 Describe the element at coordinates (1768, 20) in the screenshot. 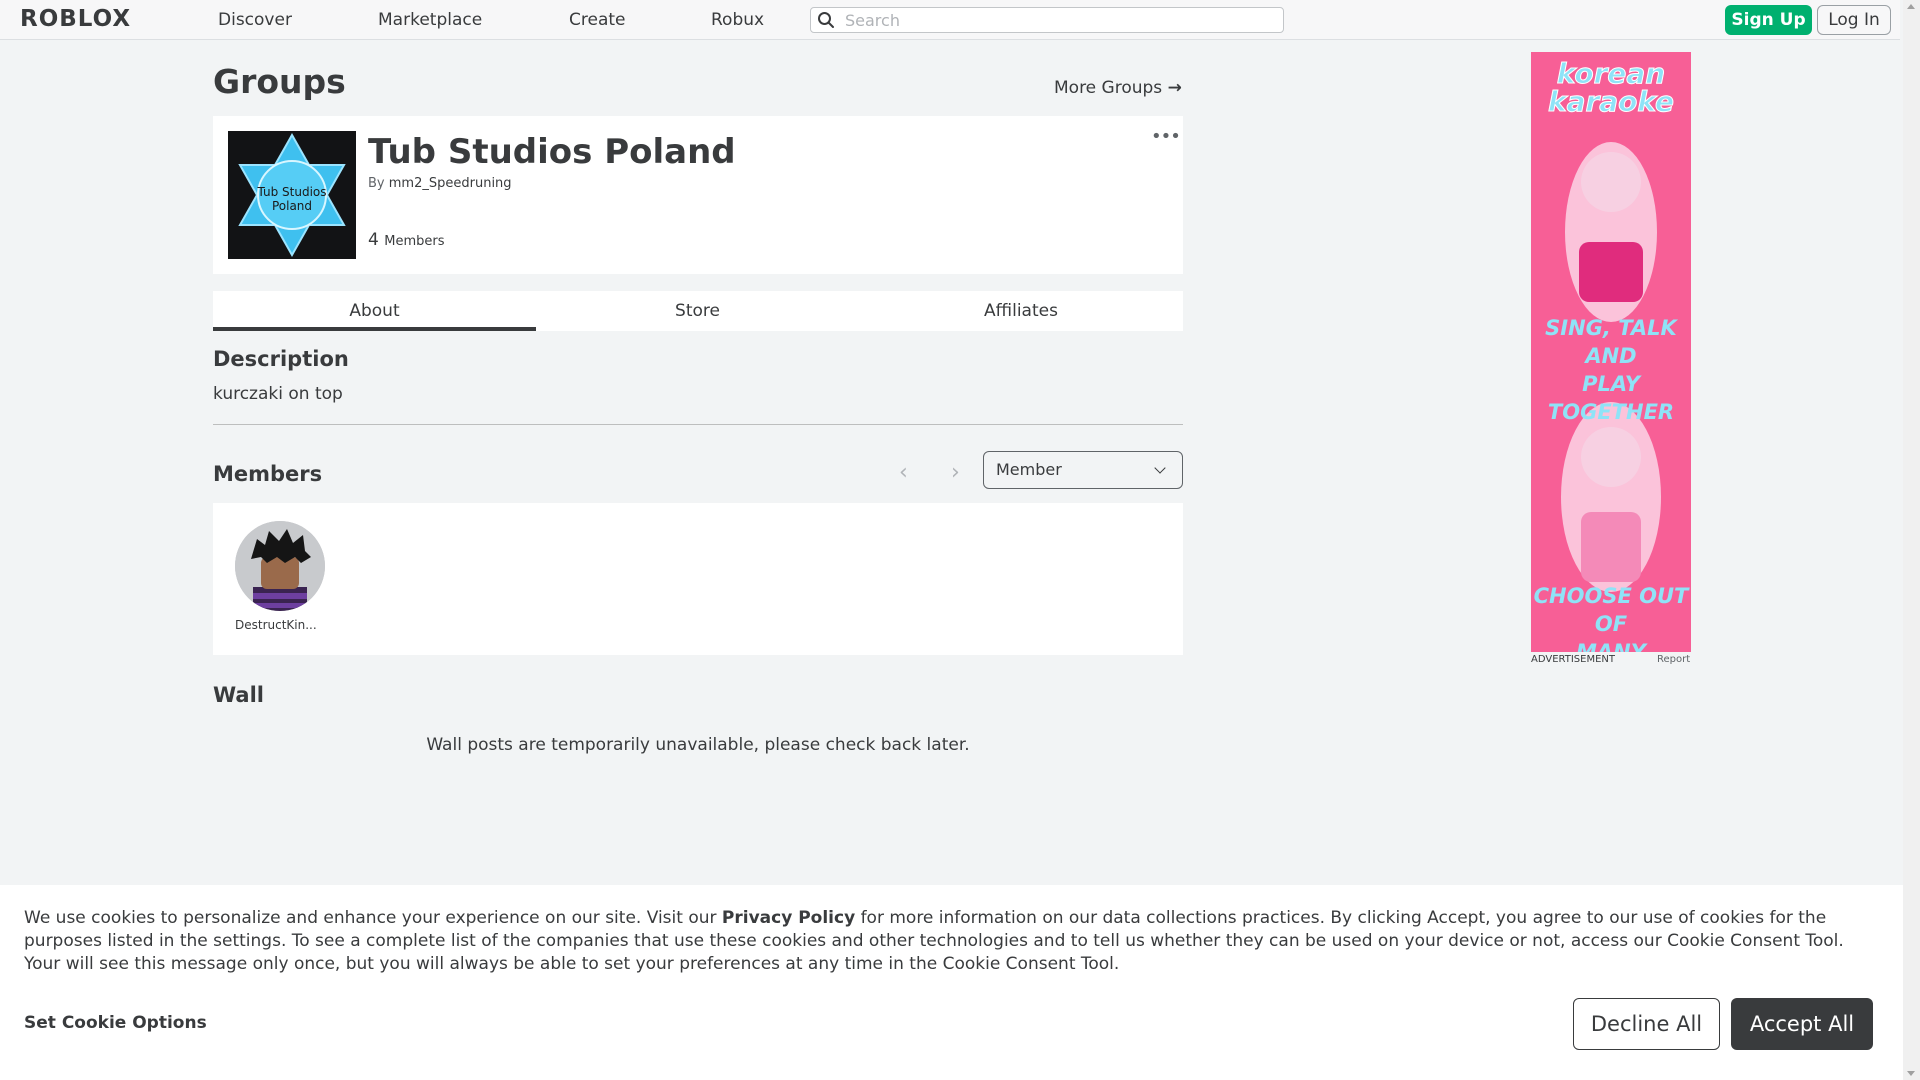

I see `sign-up-button: Sign Up` at that location.